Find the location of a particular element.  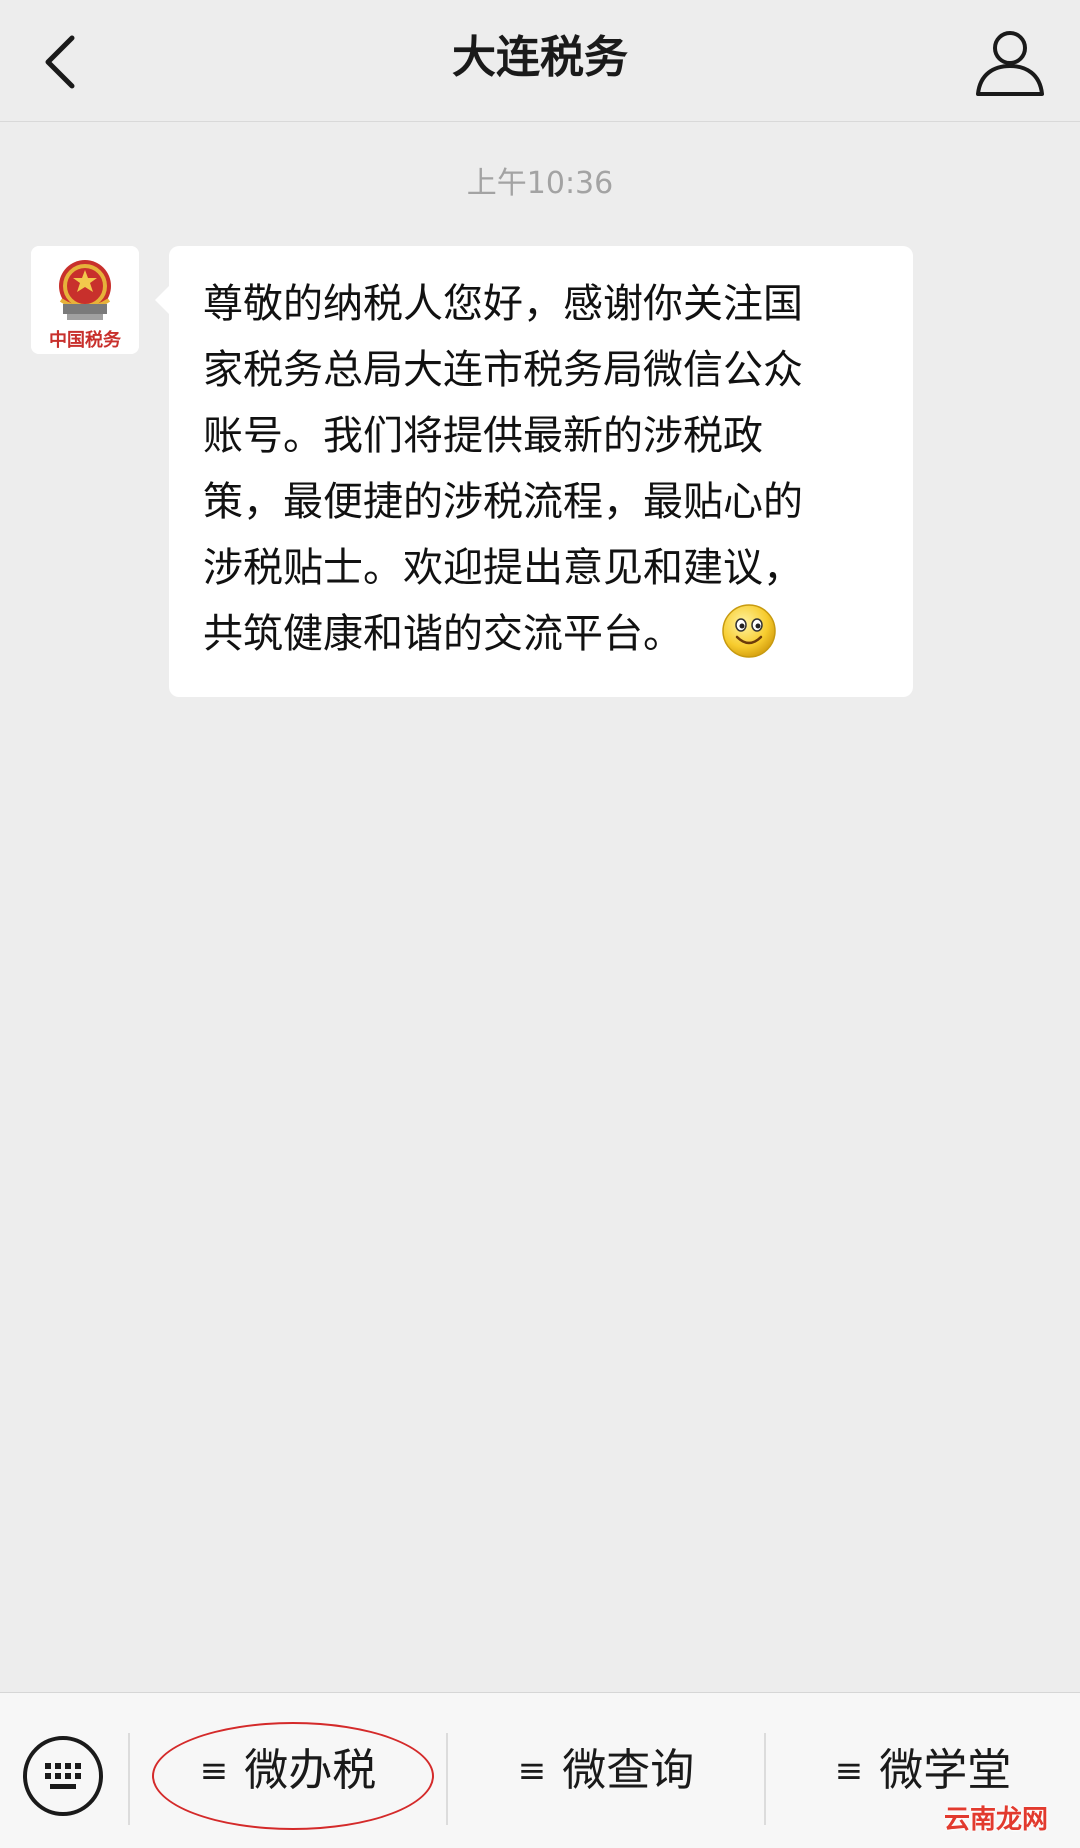

sender-avatar: 中国税务 is located at coordinates (85, 300).